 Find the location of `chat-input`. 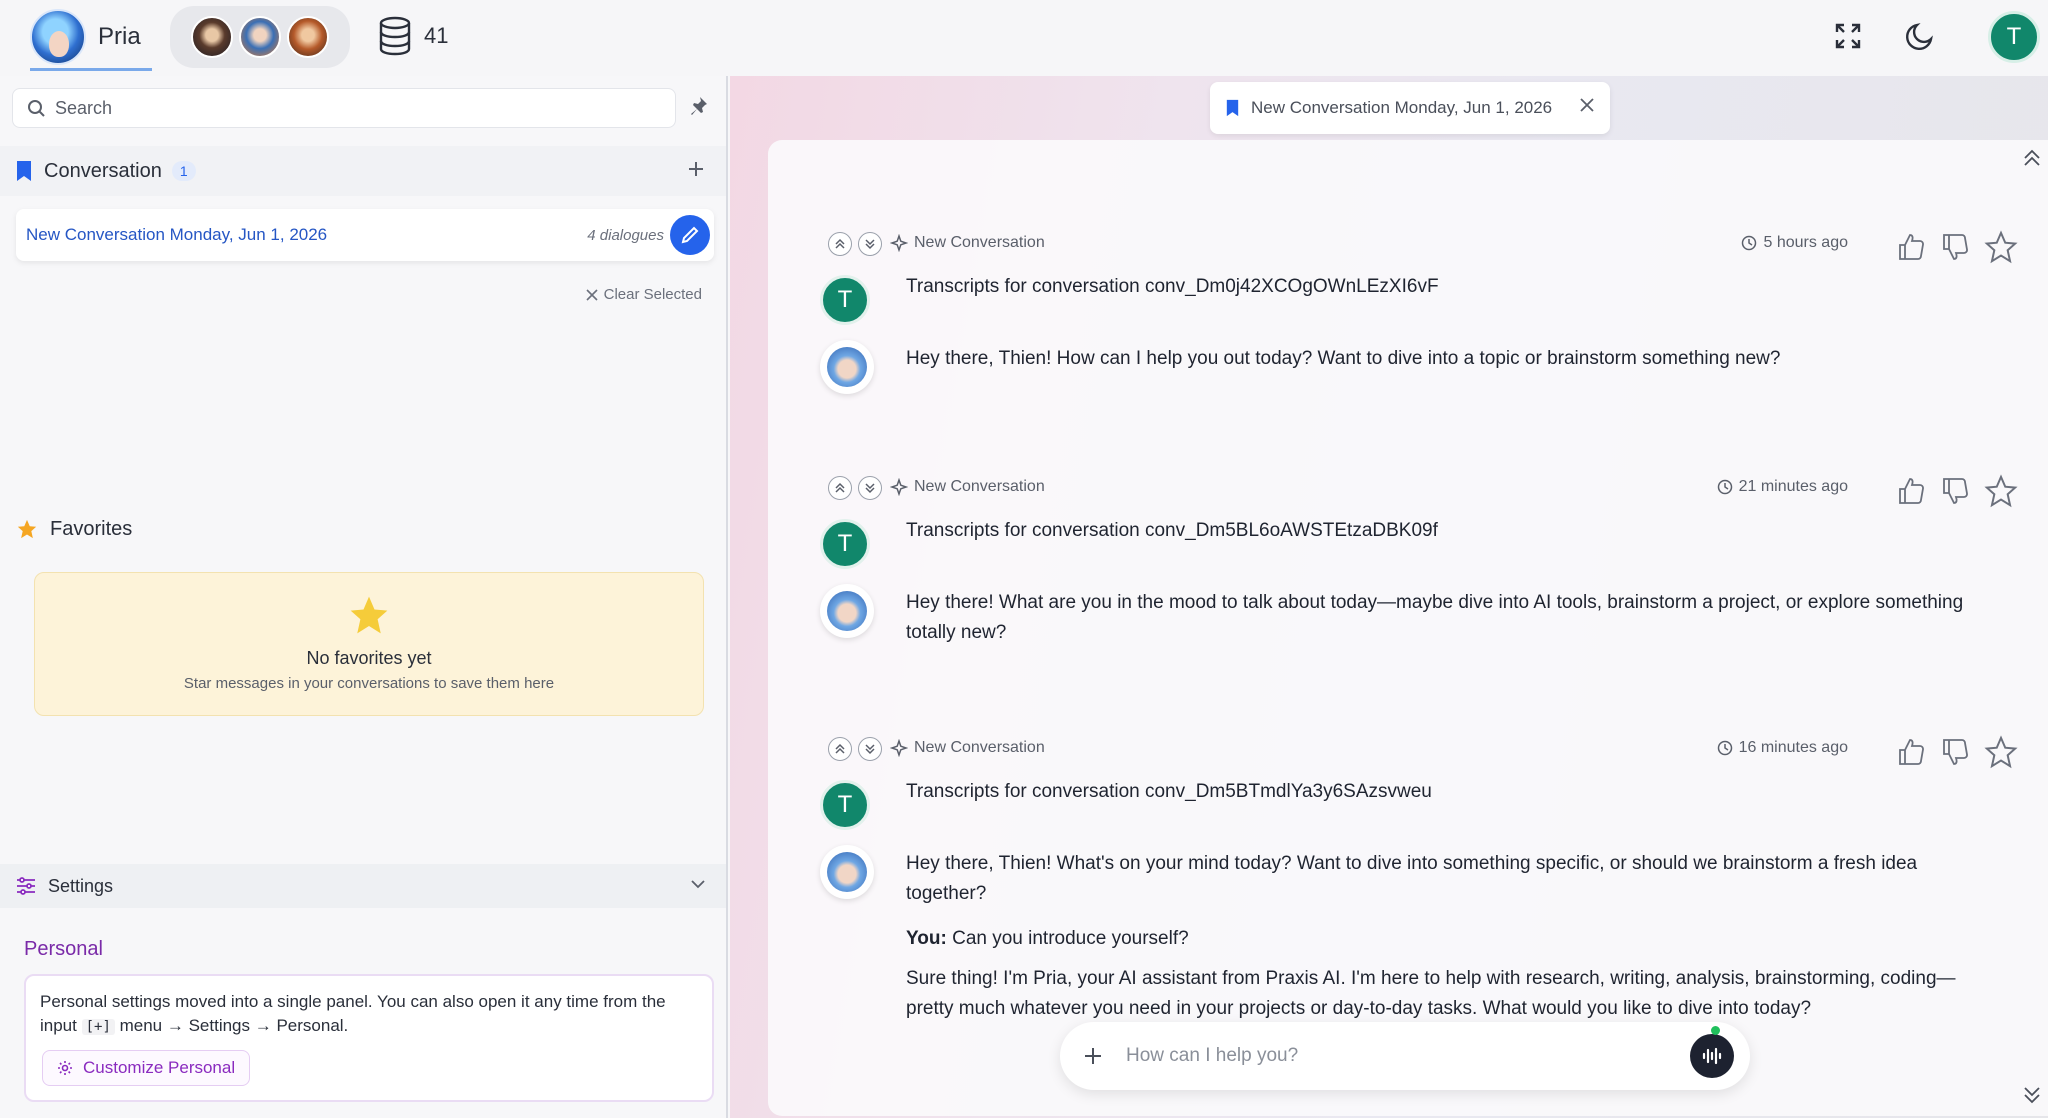

chat-input is located at coordinates (1386, 1056).